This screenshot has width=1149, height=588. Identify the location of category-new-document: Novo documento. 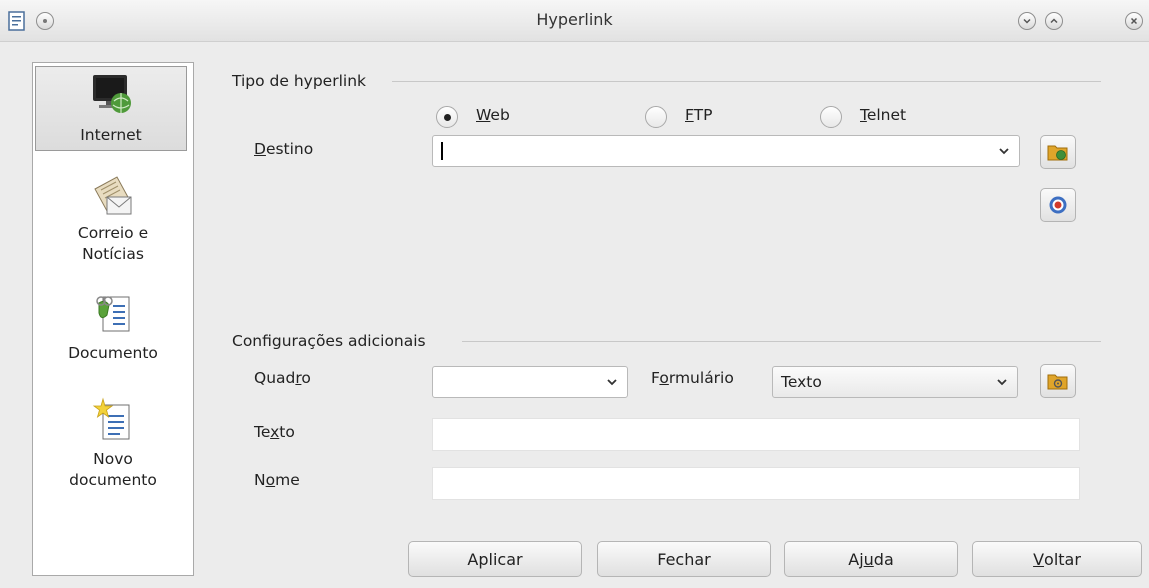
(113, 450).